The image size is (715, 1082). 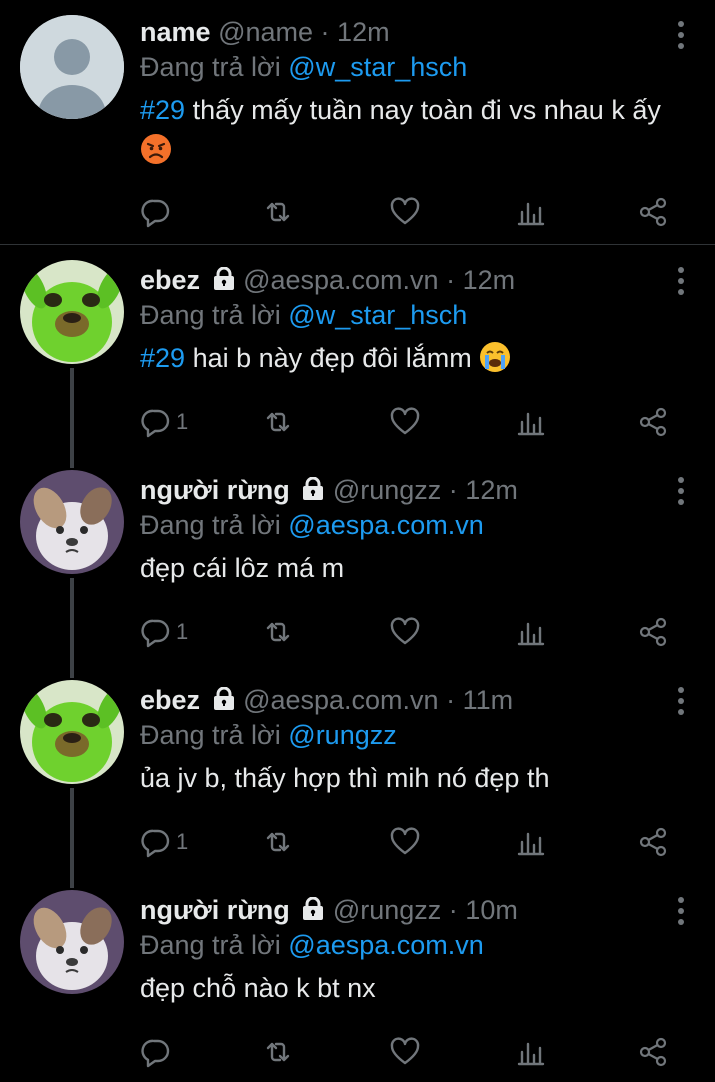 What do you see at coordinates (72, 67) in the screenshot?
I see `default-avatar` at bounding box center [72, 67].